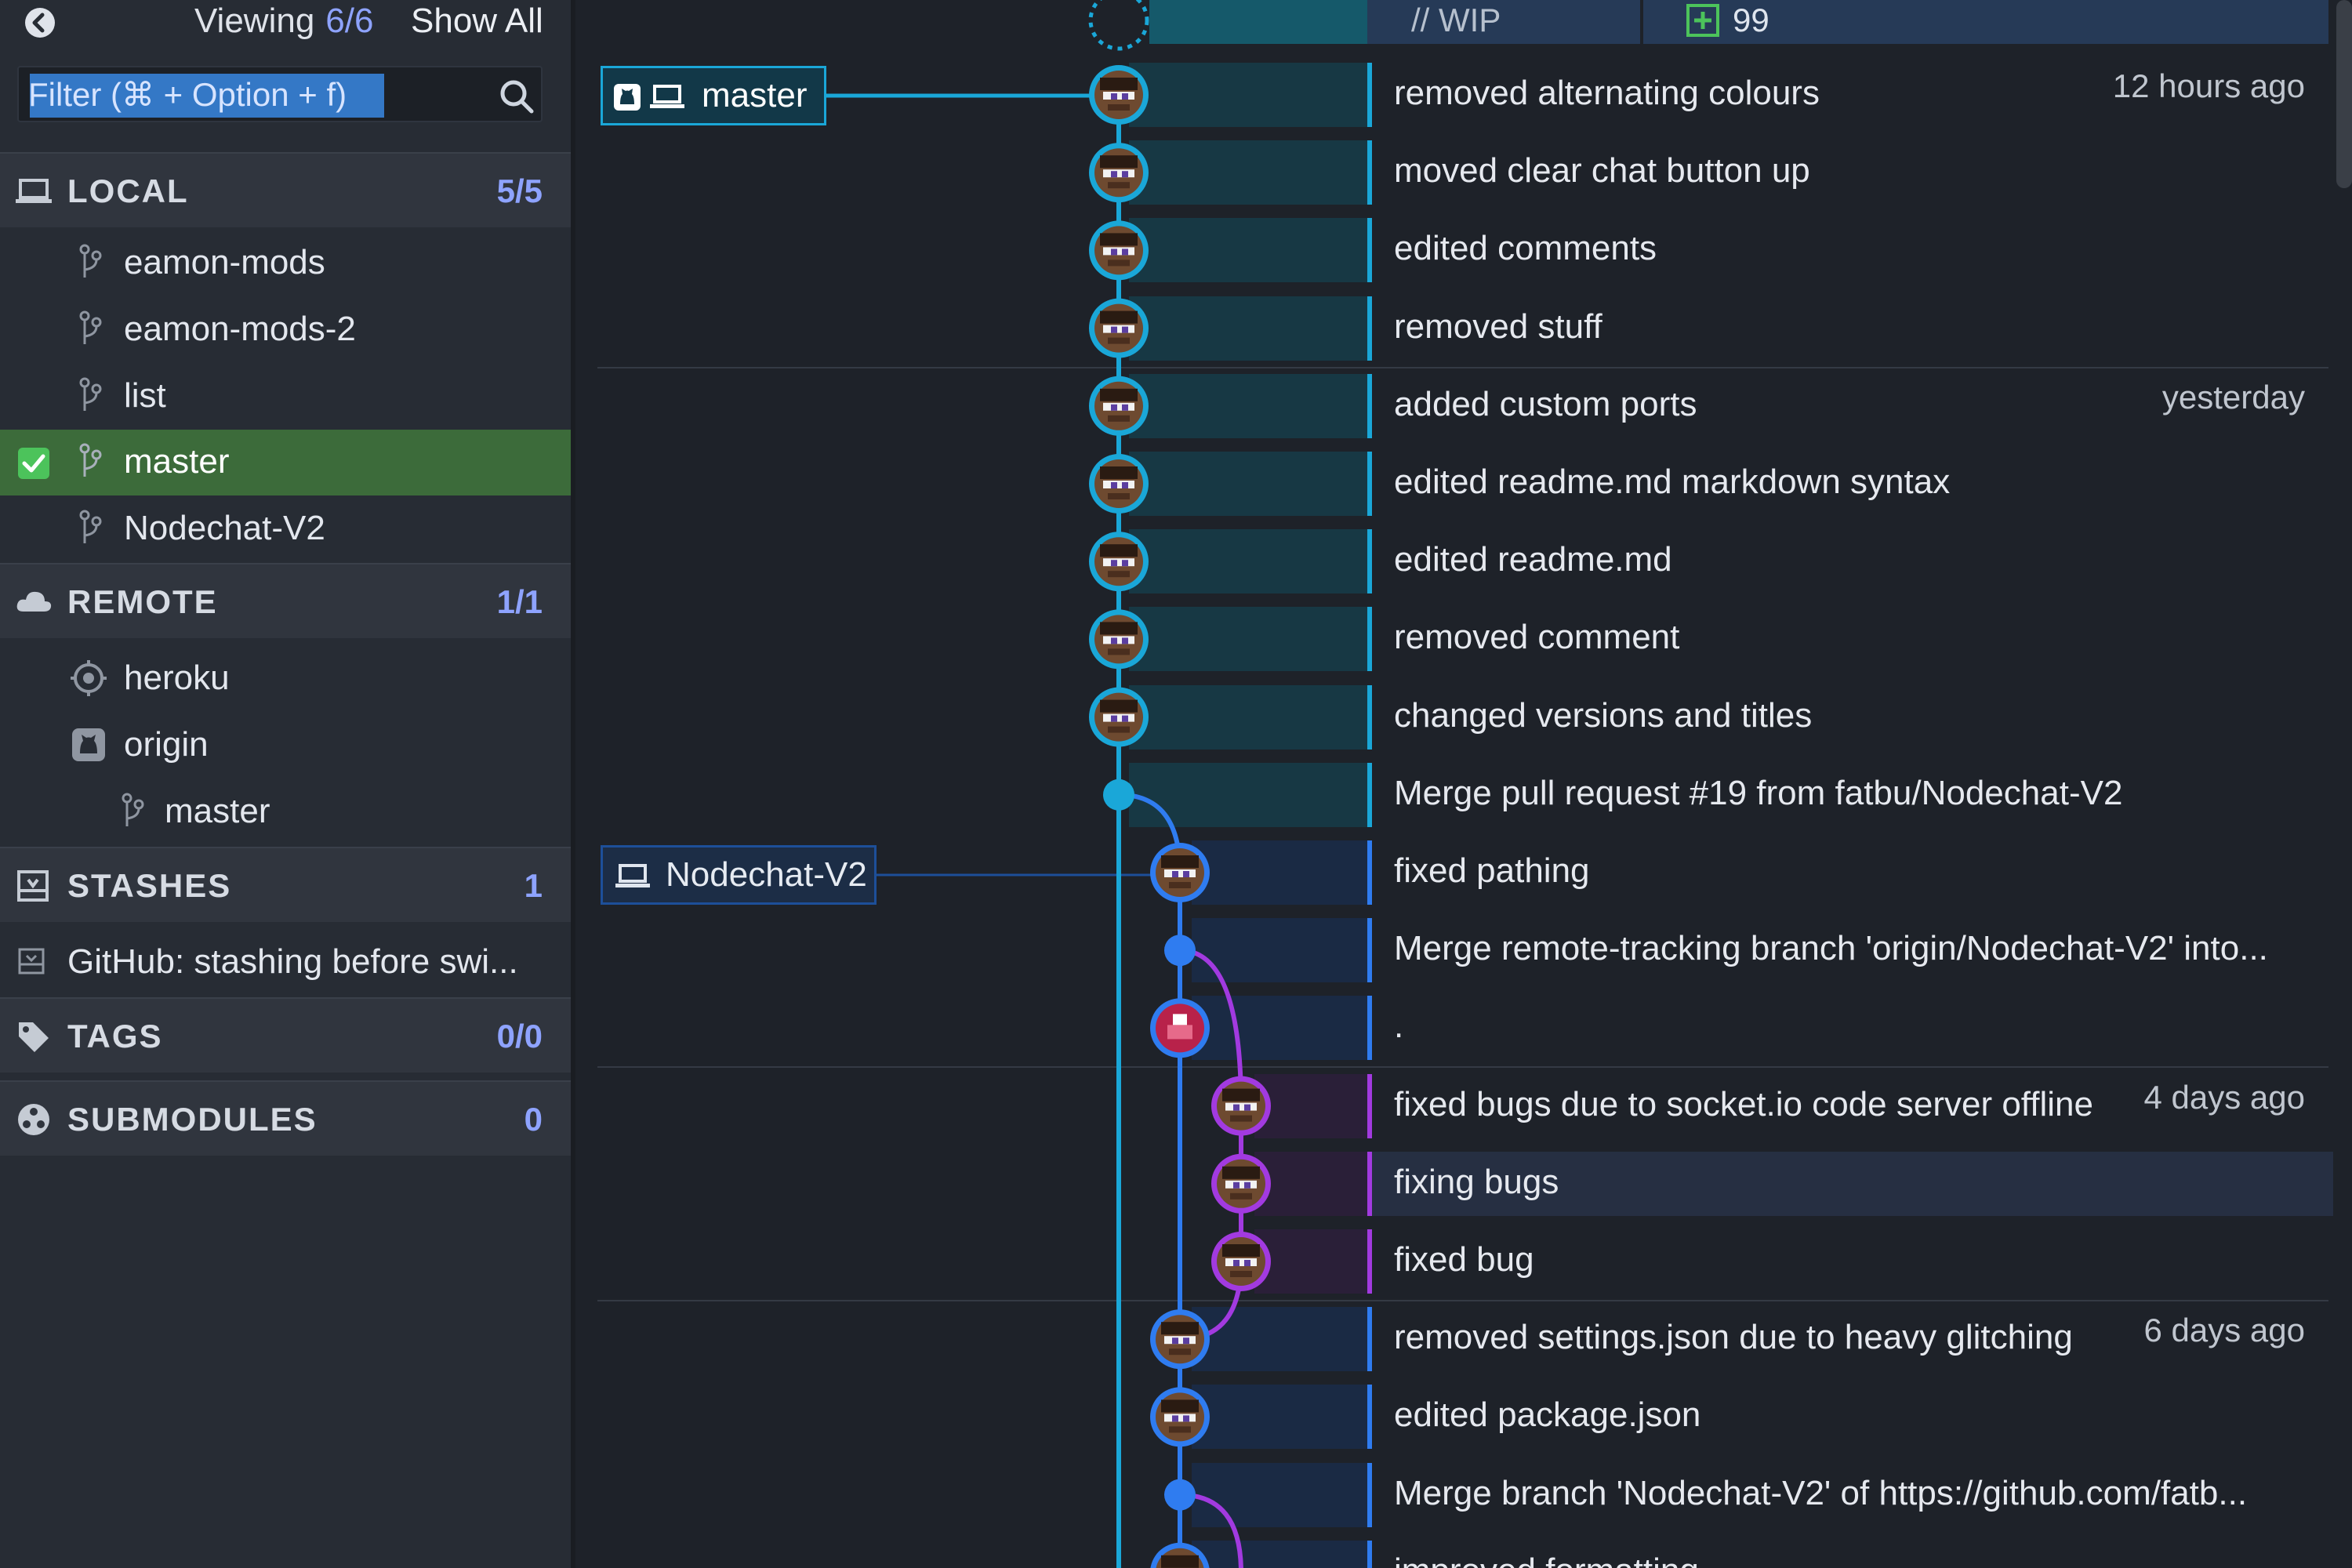 The width and height of the screenshot is (2352, 1568). What do you see at coordinates (766, 874) in the screenshot?
I see `ref-label: Nodechat-V2` at bounding box center [766, 874].